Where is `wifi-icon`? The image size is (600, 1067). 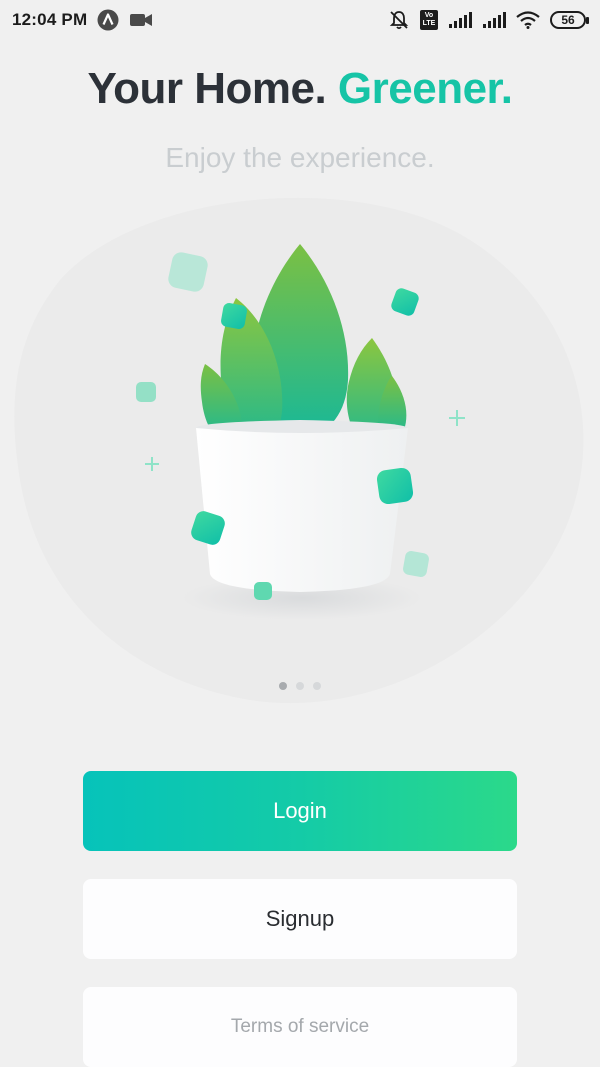 wifi-icon is located at coordinates (528, 20).